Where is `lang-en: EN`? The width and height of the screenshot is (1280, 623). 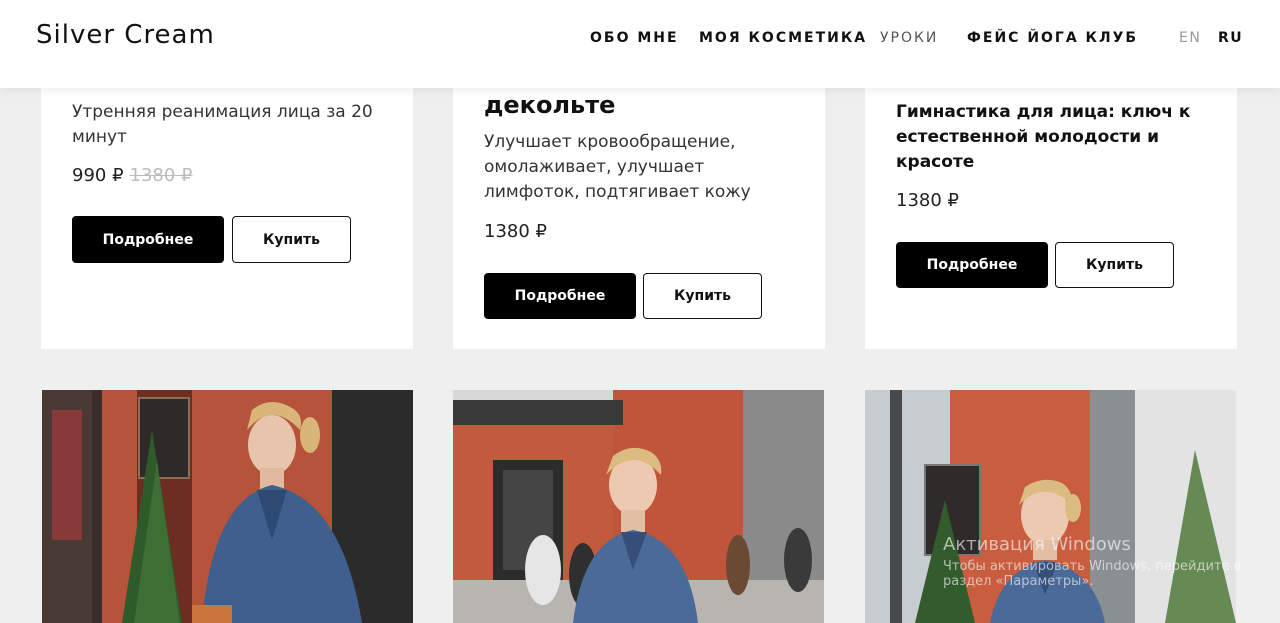
lang-en: EN is located at coordinates (1190, 38).